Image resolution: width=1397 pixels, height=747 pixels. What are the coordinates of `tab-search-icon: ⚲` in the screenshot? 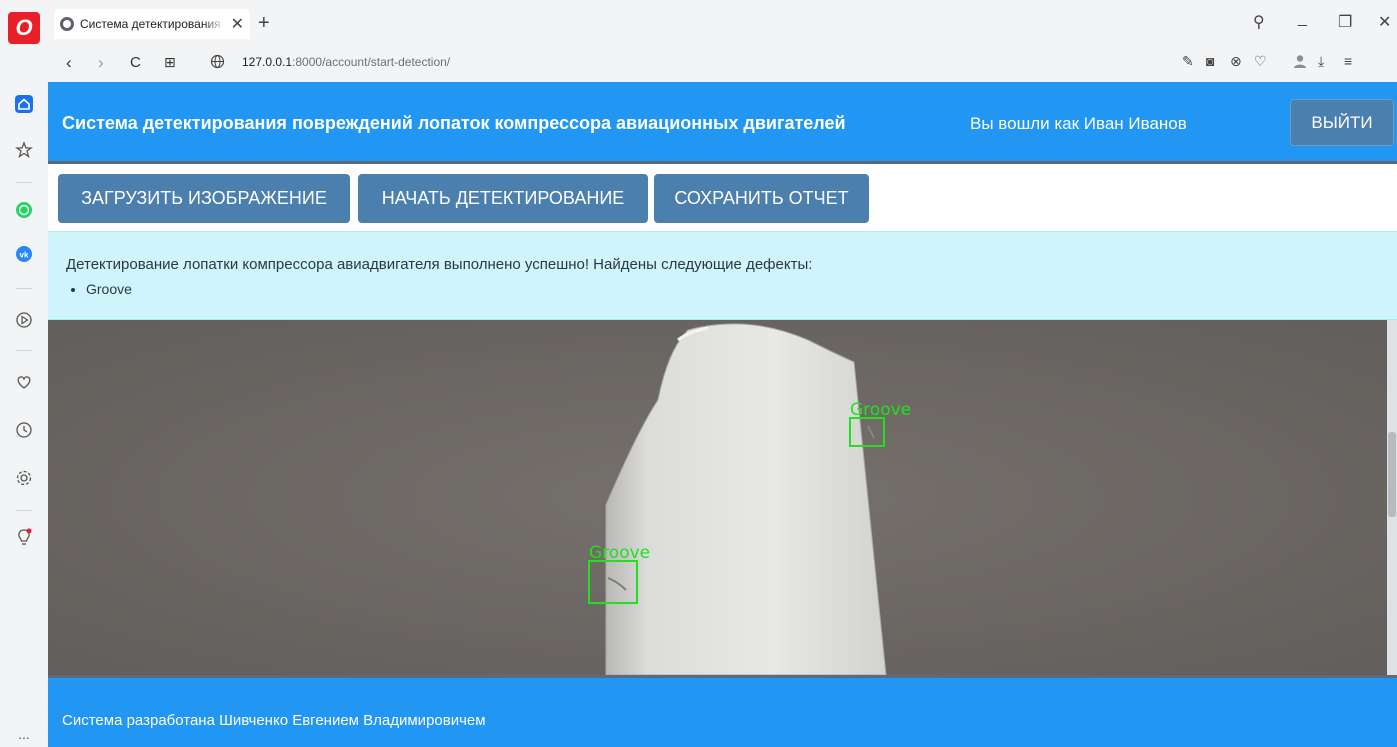 It's located at (1259, 22).